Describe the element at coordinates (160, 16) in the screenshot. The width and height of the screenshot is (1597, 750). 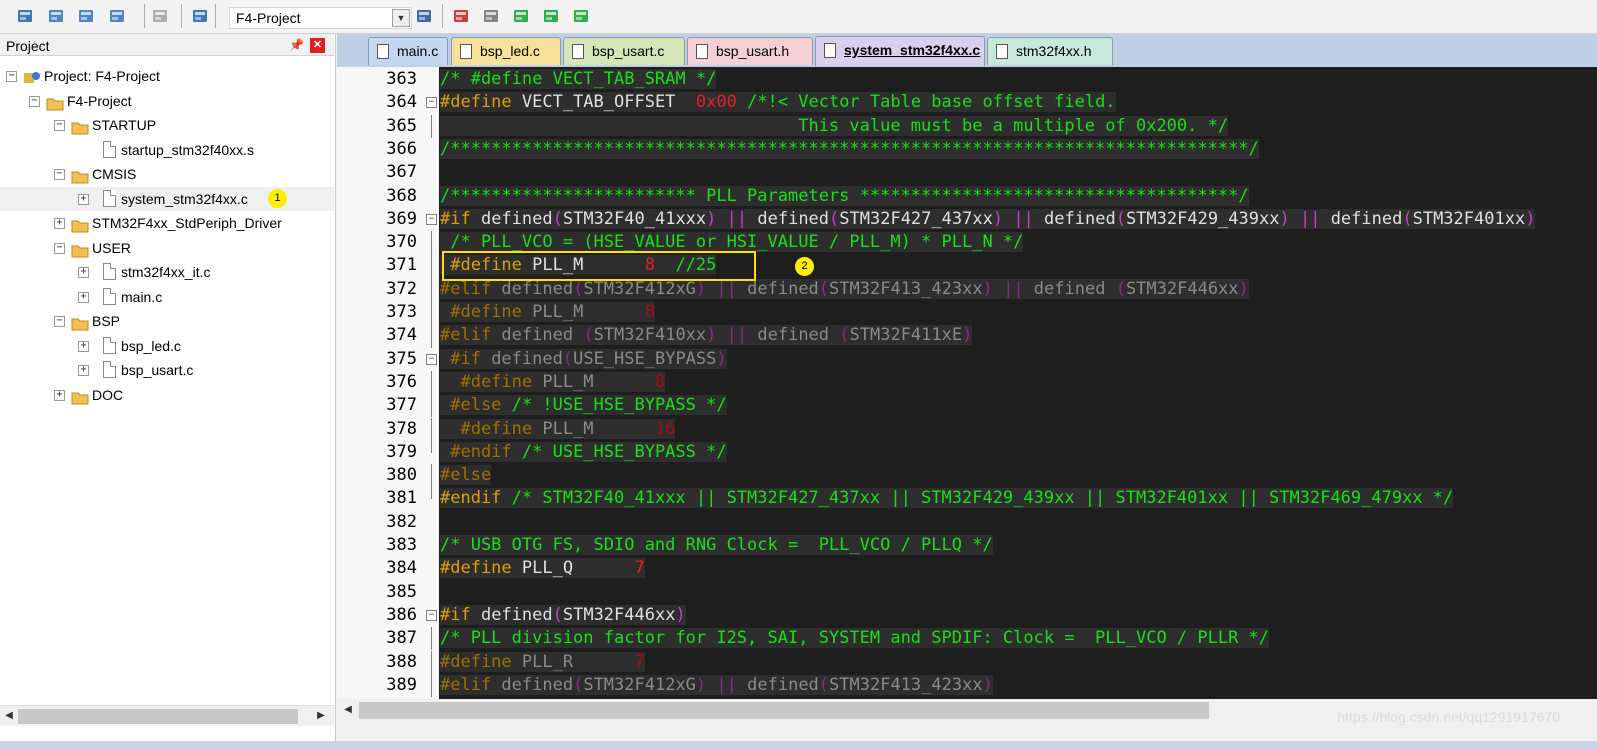
I see `stop-build-icon` at that location.